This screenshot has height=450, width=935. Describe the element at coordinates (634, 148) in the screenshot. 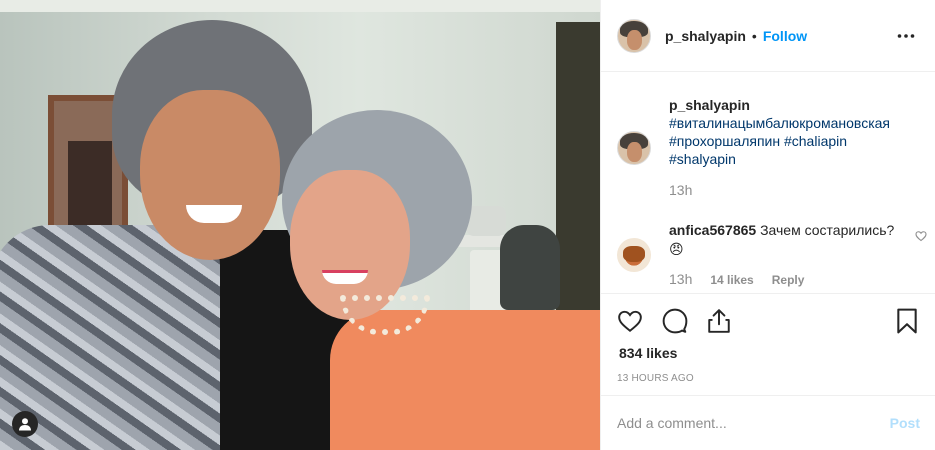

I see `caption-avatar` at that location.